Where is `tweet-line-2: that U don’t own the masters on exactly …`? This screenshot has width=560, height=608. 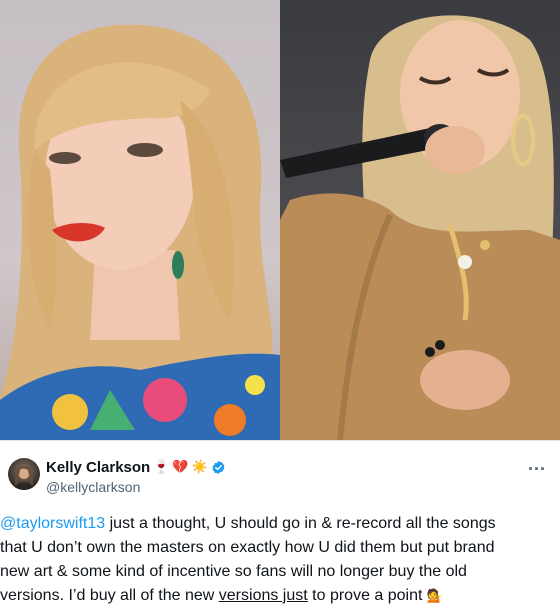 tweet-line-2: that U don’t own the masters on exactly … is located at coordinates (247, 547).